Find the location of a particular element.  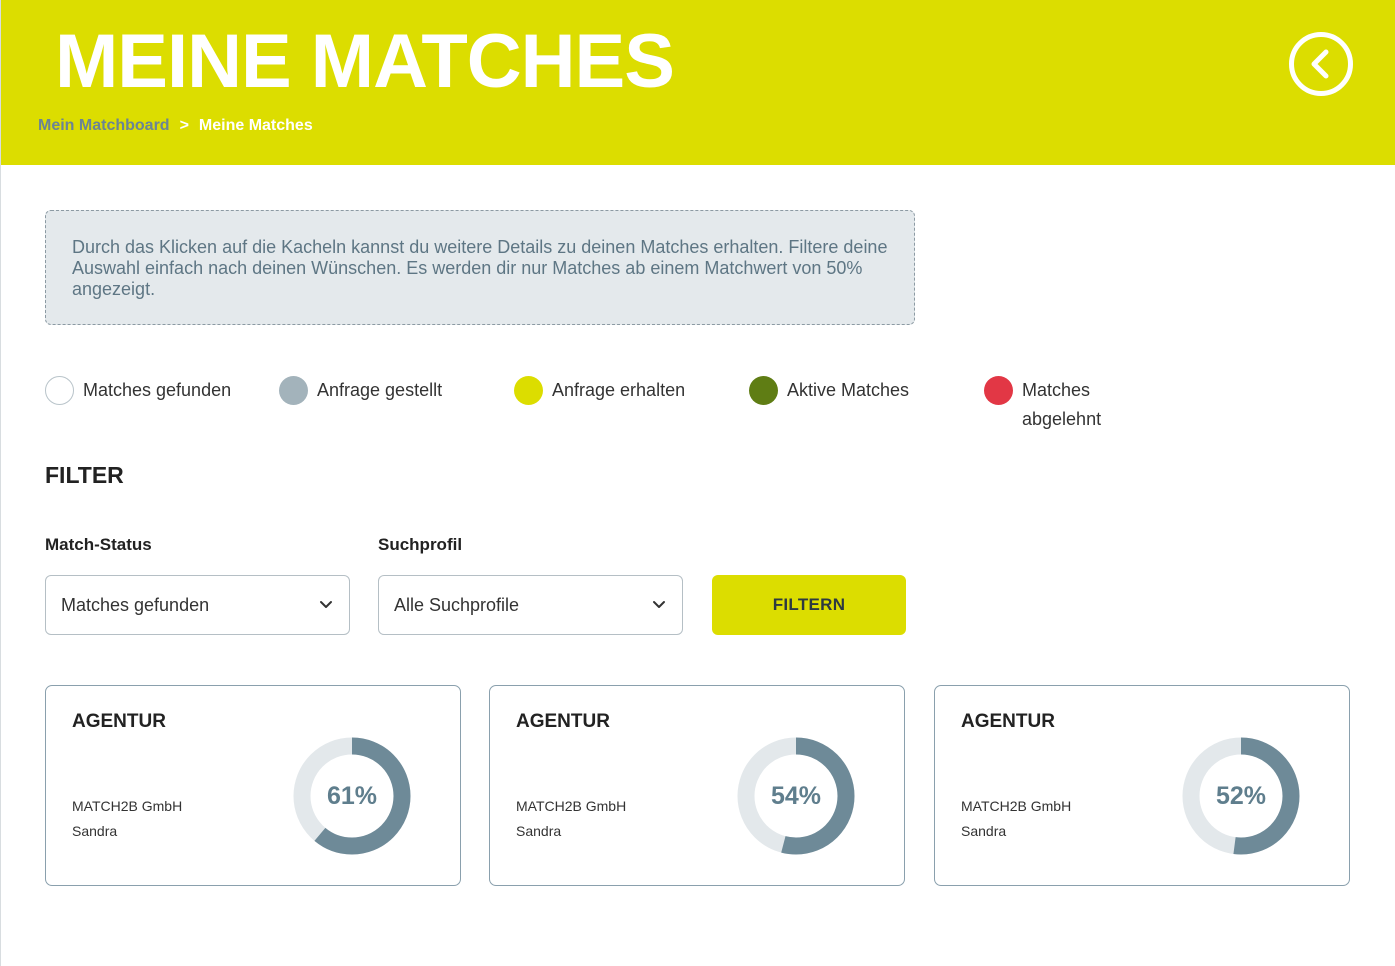

legend-item-anfrage-erhalten: Anfrage erhalten is located at coordinates (599, 390).